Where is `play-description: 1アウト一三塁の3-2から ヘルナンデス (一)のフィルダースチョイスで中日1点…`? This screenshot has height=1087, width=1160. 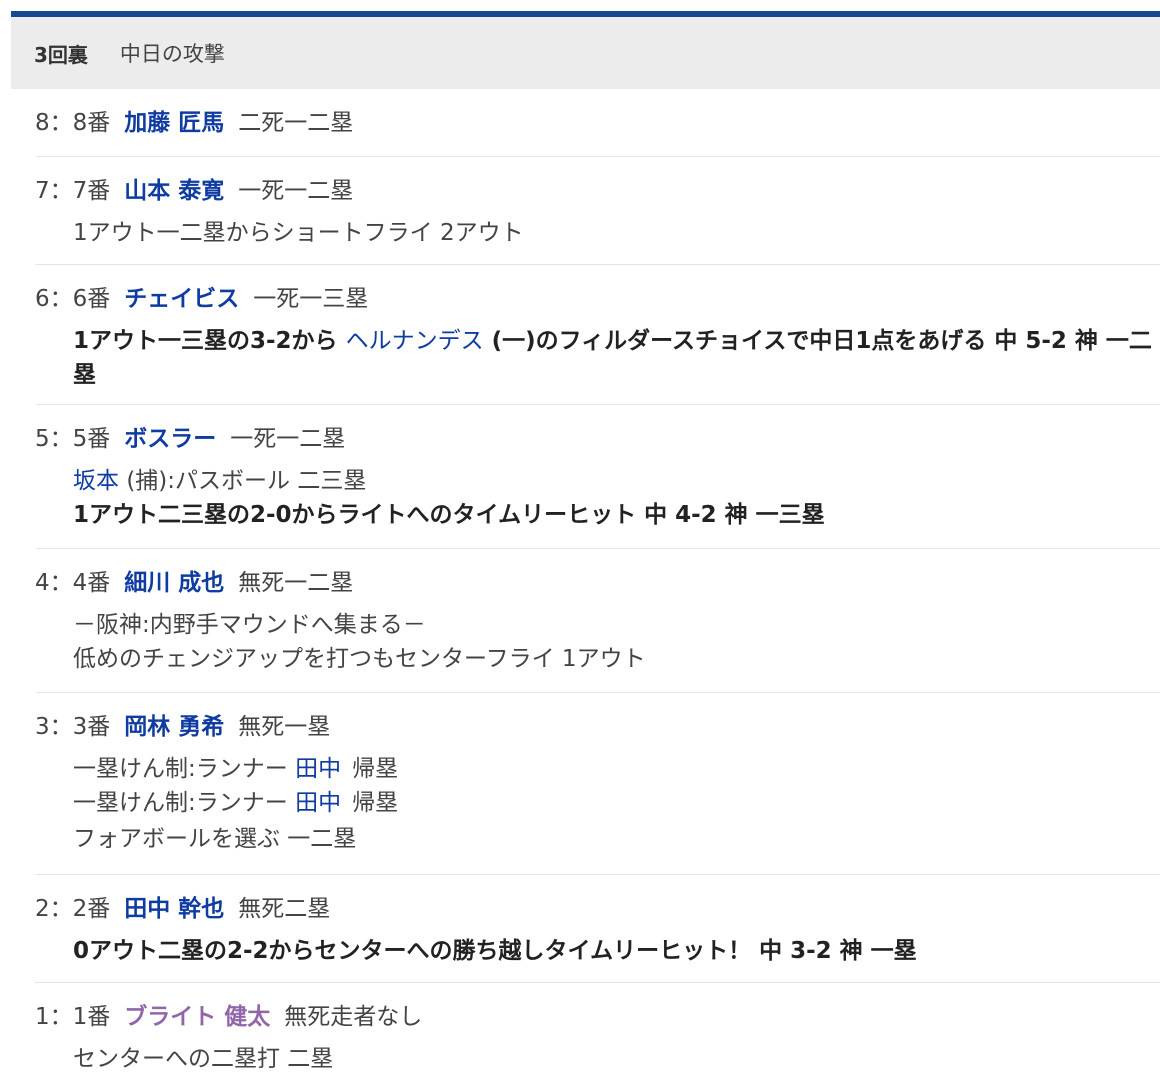 play-description: 1アウト一三塁の3-2から ヘルナンデス (一)のフィルダースチョイスで中日1点… is located at coordinates (597, 358).